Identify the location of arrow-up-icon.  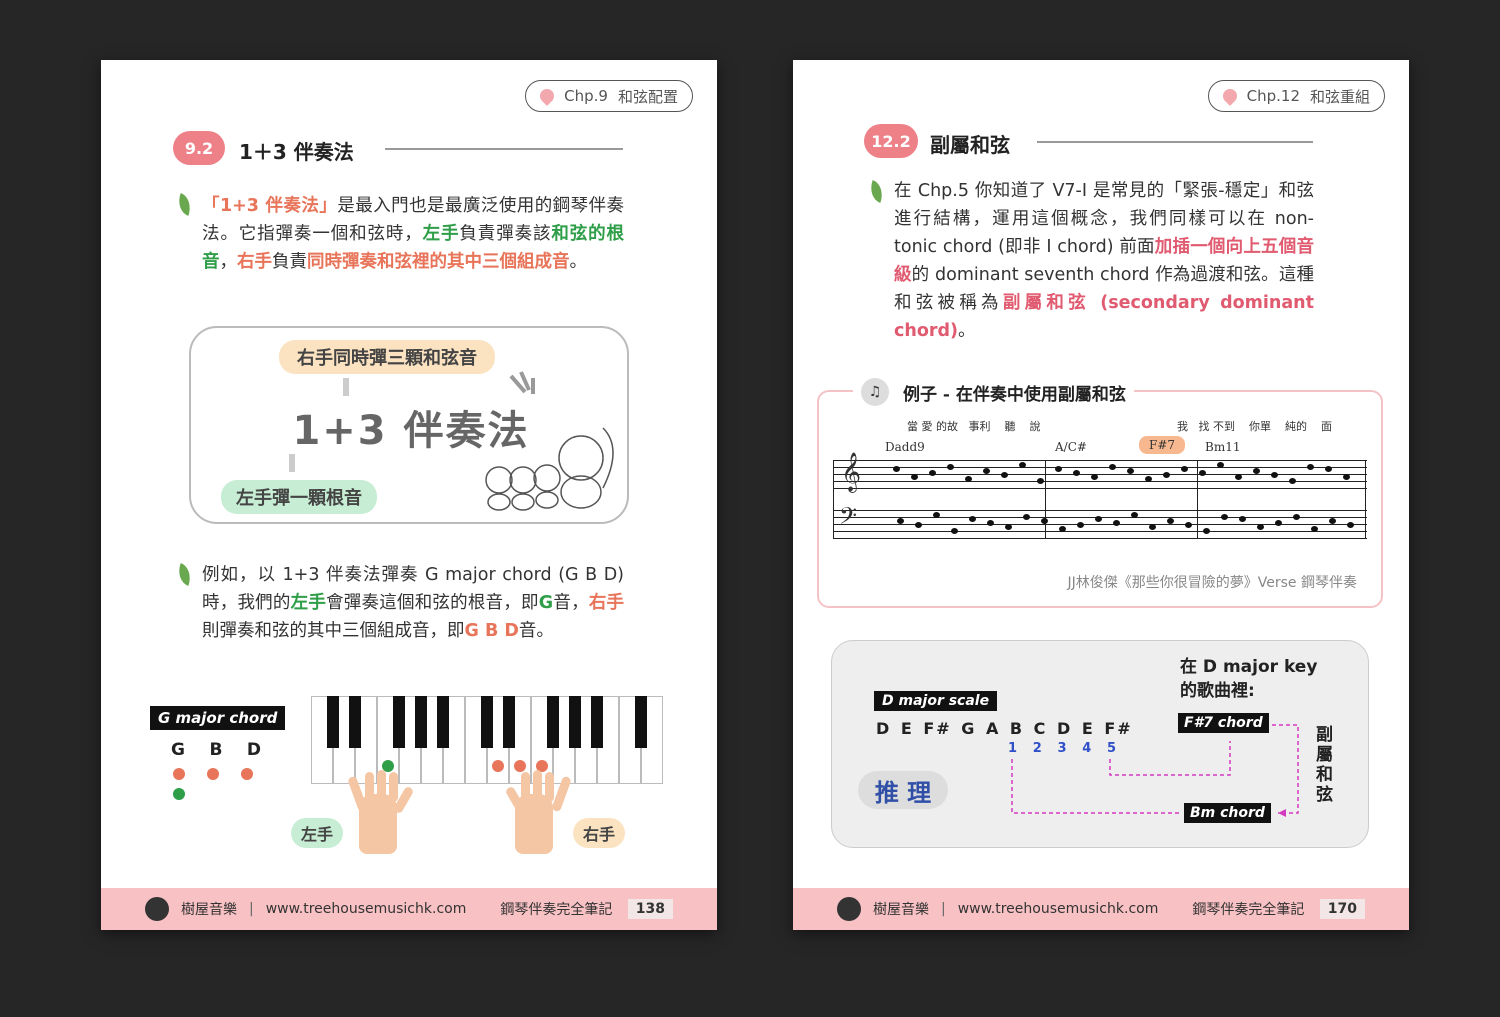
(292, 463).